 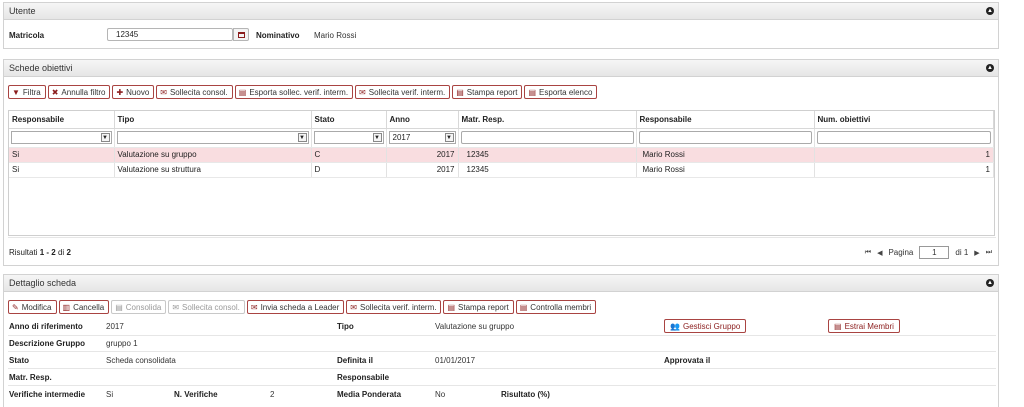 I want to click on n-verifiche-value: 2, so click(x=272, y=394).